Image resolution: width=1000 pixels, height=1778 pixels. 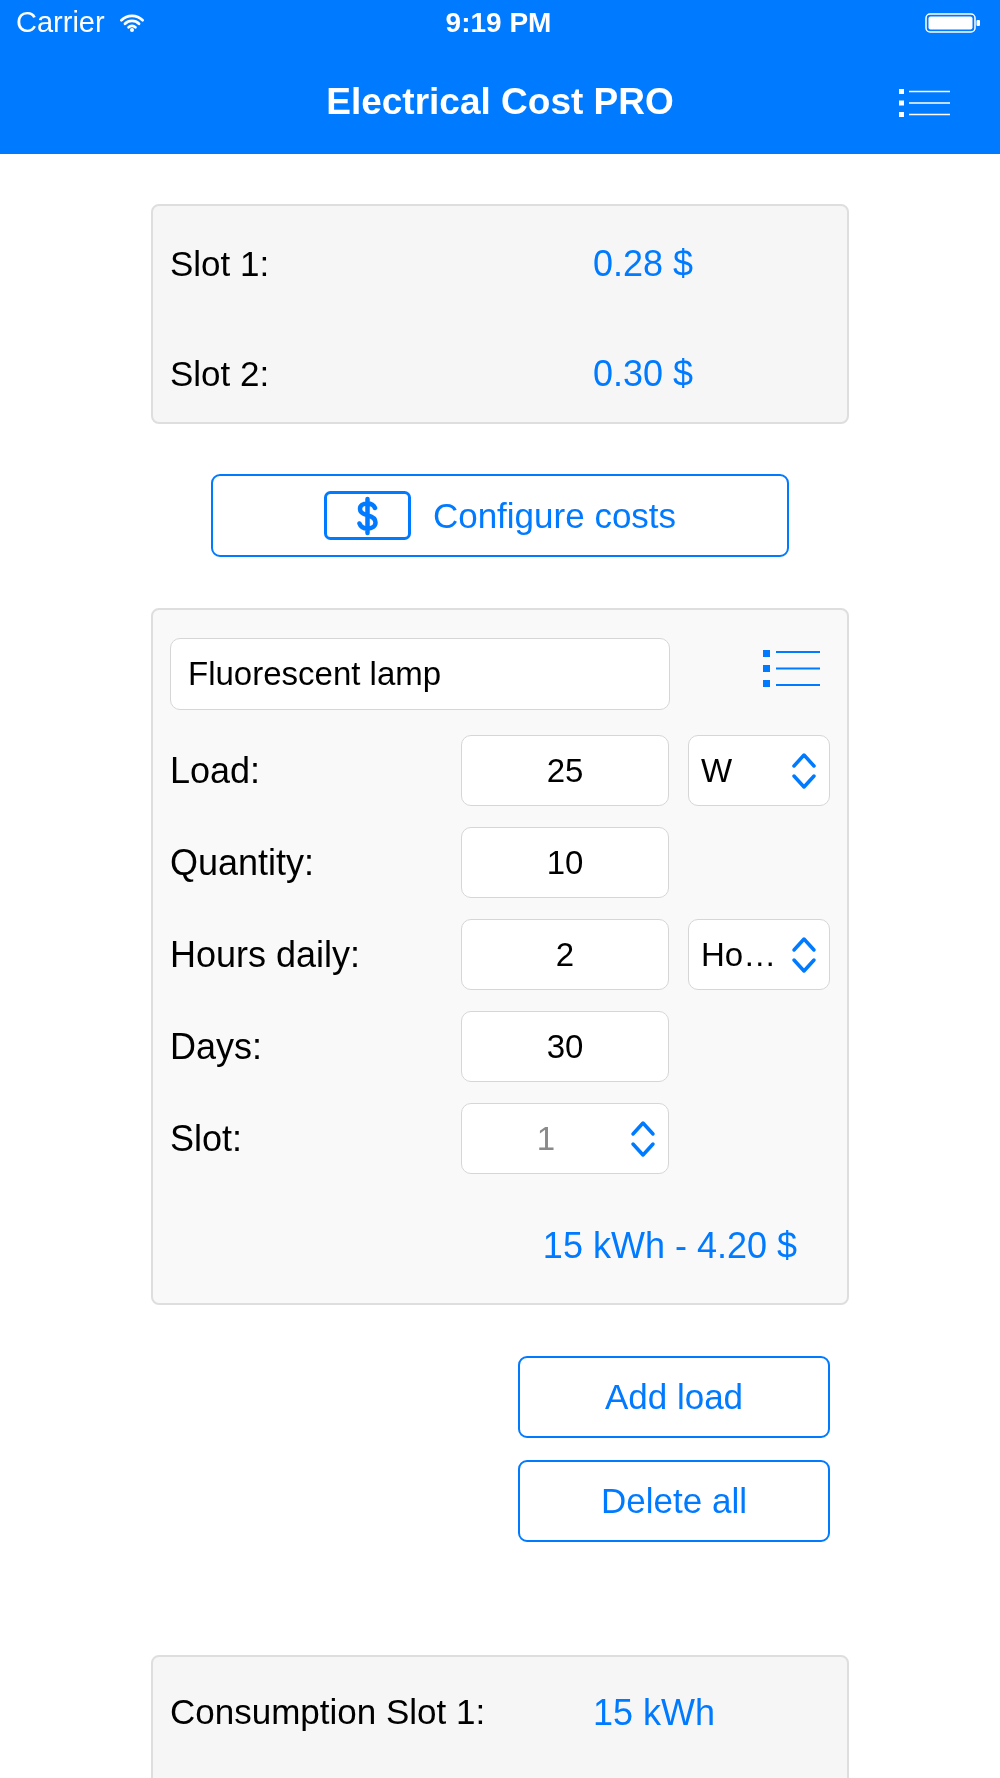 What do you see at coordinates (420, 674) in the screenshot?
I see `load-name-field: Fluorescent lamp` at bounding box center [420, 674].